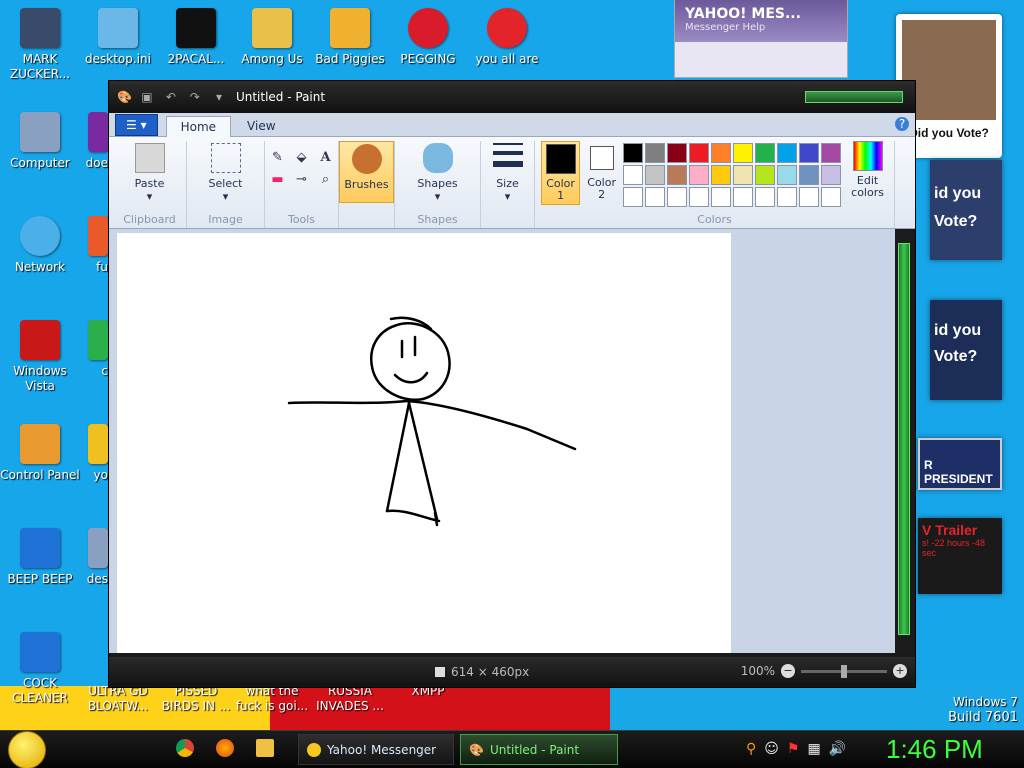 This screenshot has width=1024, height=768. What do you see at coordinates (219, 97) in the screenshot?
I see `chevron-down-icon: ▾` at bounding box center [219, 97].